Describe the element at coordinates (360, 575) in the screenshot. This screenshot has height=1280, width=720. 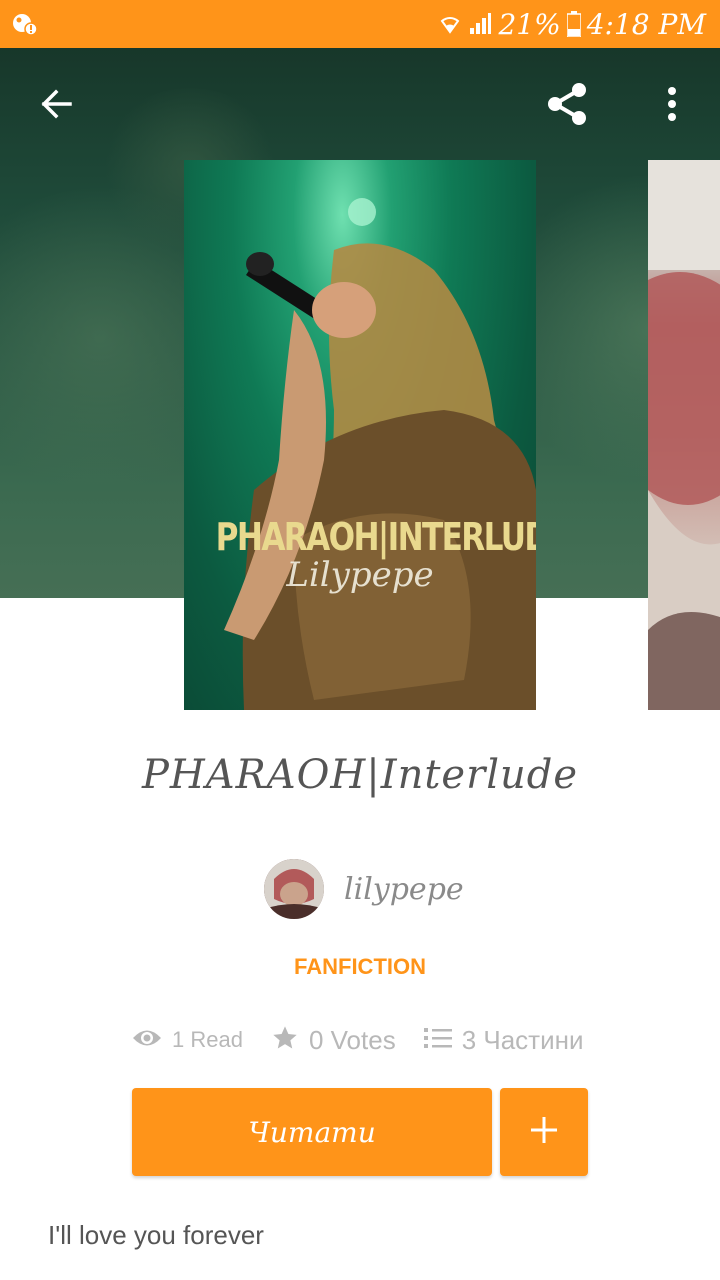
I see `cover-author-text: Lilypepe` at that location.